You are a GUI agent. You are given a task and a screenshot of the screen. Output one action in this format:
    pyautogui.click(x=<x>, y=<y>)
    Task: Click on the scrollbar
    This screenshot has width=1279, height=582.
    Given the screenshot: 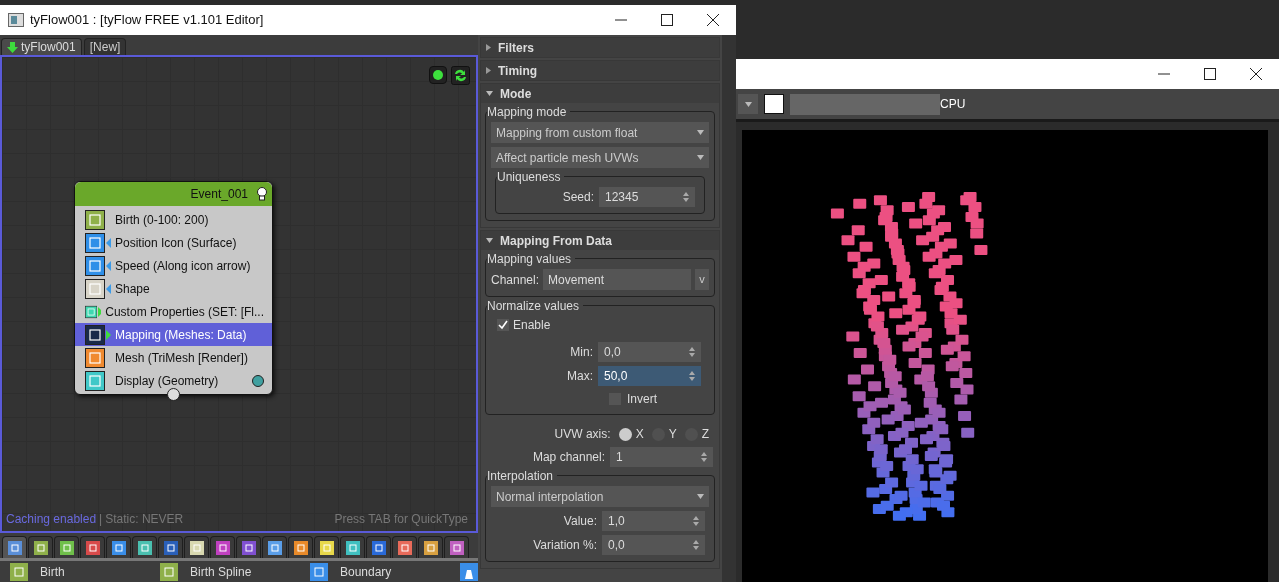 What is the action you would take?
    pyautogui.click(x=729, y=308)
    